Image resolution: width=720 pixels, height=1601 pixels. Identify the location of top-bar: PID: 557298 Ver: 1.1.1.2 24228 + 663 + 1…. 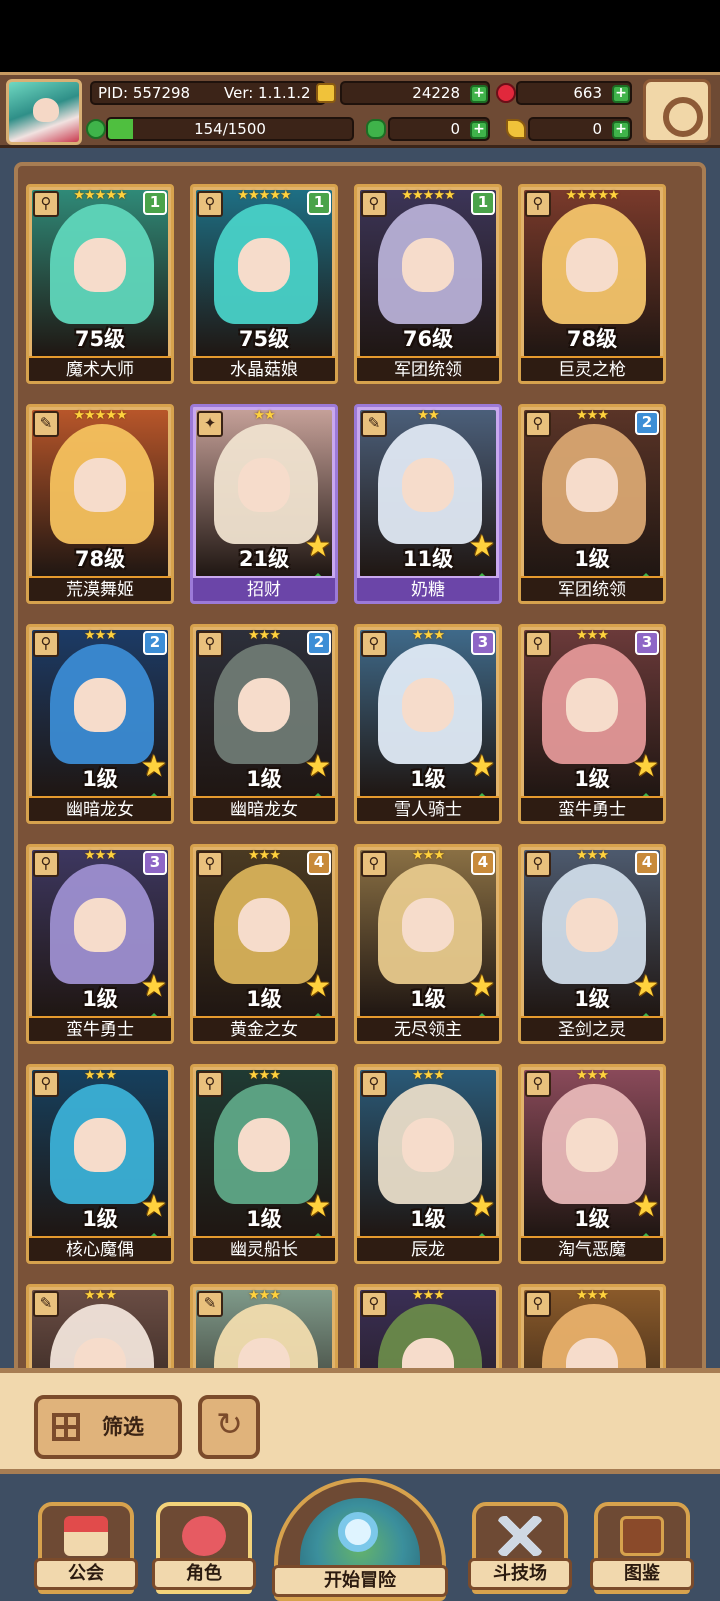
(360, 110).